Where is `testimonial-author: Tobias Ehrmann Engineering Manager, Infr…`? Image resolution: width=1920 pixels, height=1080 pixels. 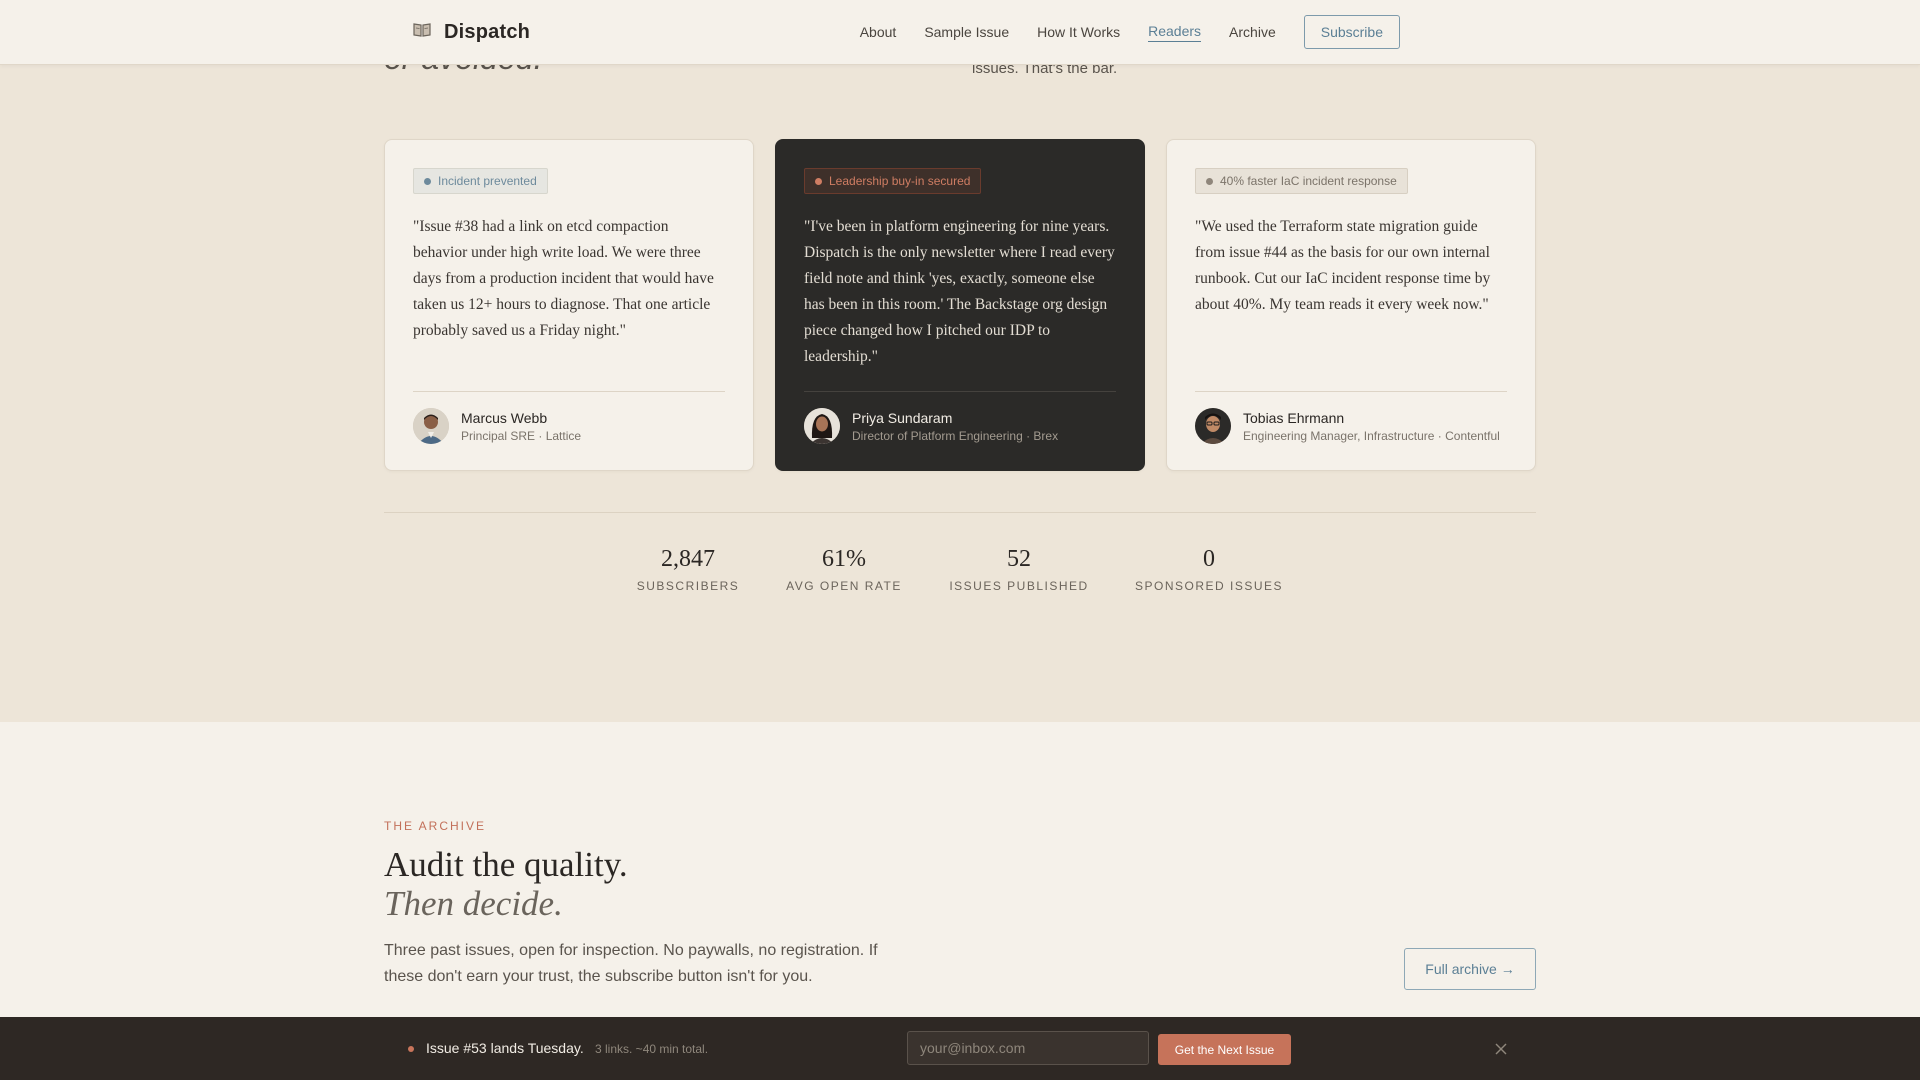 testimonial-author: Tobias Ehrmann Engineering Manager, Infr… is located at coordinates (1351, 417).